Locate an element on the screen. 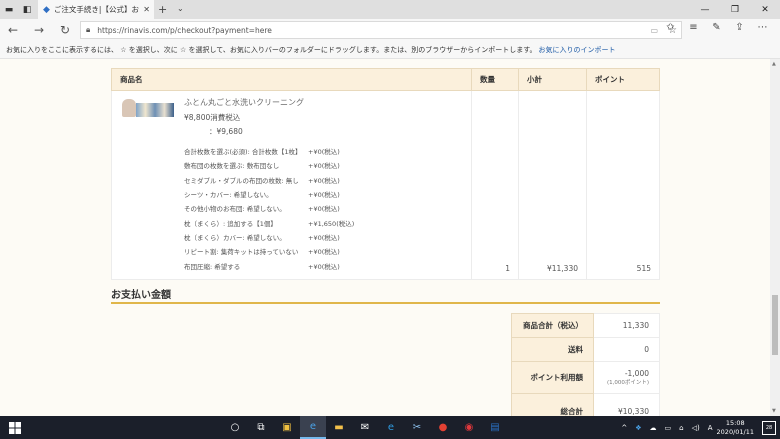 Image resolution: width=780 pixels, height=439 pixels. table-row: 送料 0 is located at coordinates (585, 349).